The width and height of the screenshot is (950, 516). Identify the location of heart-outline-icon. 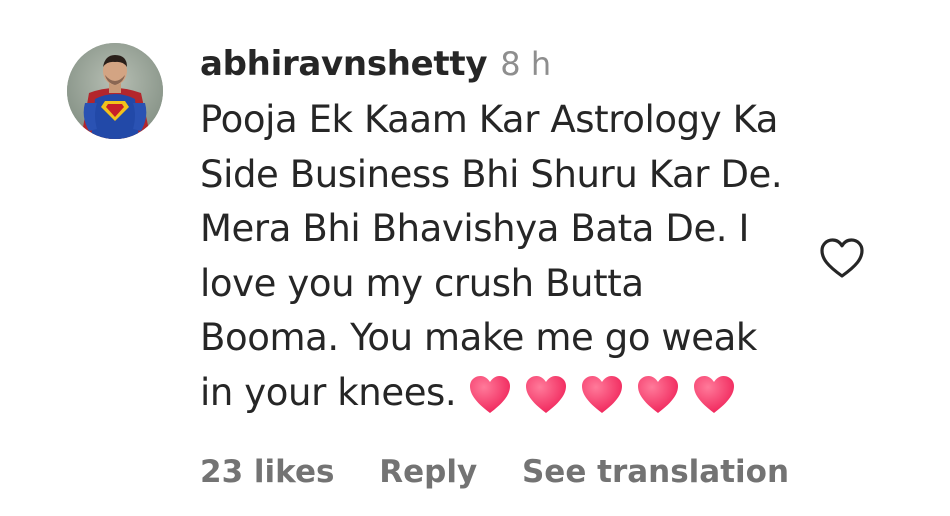
(842, 258).